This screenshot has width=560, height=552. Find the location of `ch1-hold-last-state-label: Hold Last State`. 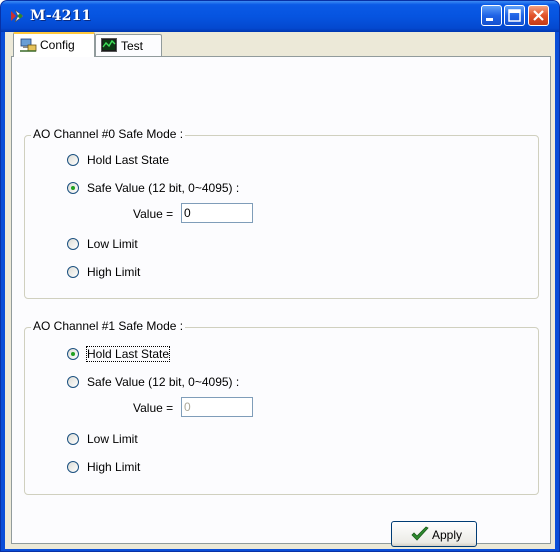

ch1-hold-last-state-label: Hold Last State is located at coordinates (128, 354).